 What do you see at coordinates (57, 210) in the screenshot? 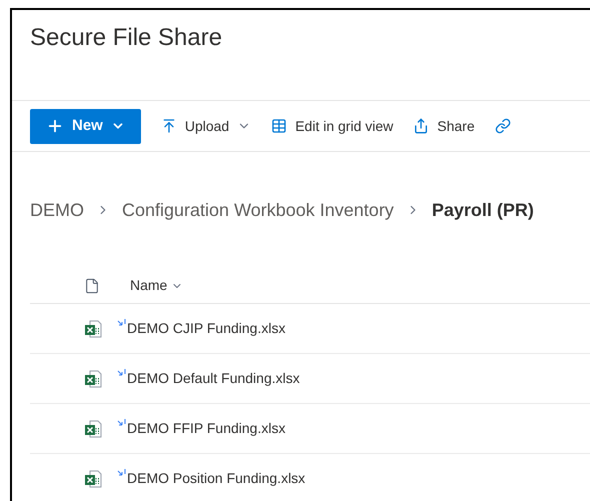
I see `breadcrumb-link: DEMO` at bounding box center [57, 210].